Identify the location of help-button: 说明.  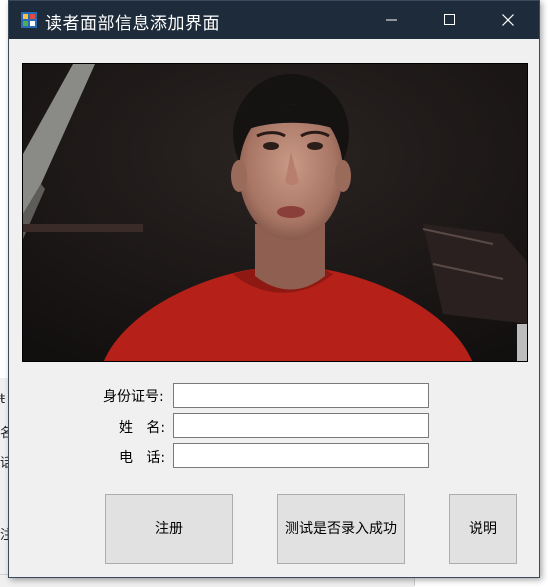
(483, 529).